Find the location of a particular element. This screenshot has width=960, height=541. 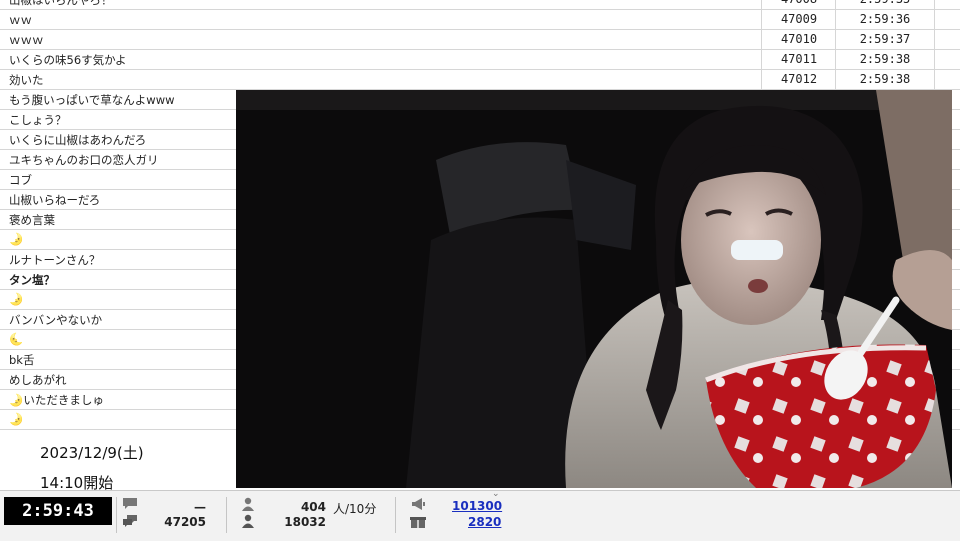

broadcast-date: 2023/12/9(土) is located at coordinates (92, 453).